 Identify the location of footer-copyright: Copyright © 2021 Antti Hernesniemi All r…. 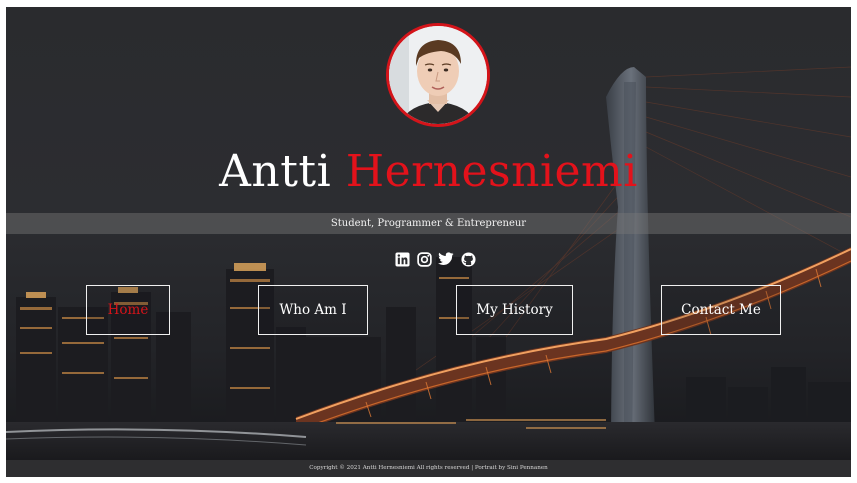
(428, 468).